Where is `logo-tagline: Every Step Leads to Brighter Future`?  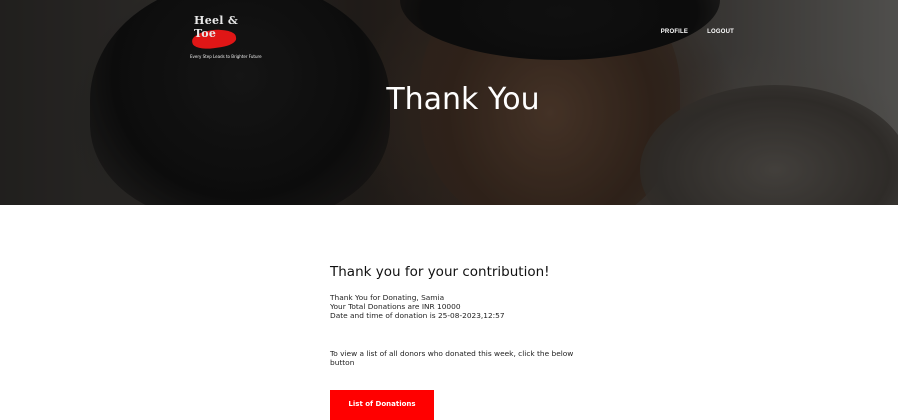 logo-tagline: Every Step Leads to Brighter Future is located at coordinates (226, 56).